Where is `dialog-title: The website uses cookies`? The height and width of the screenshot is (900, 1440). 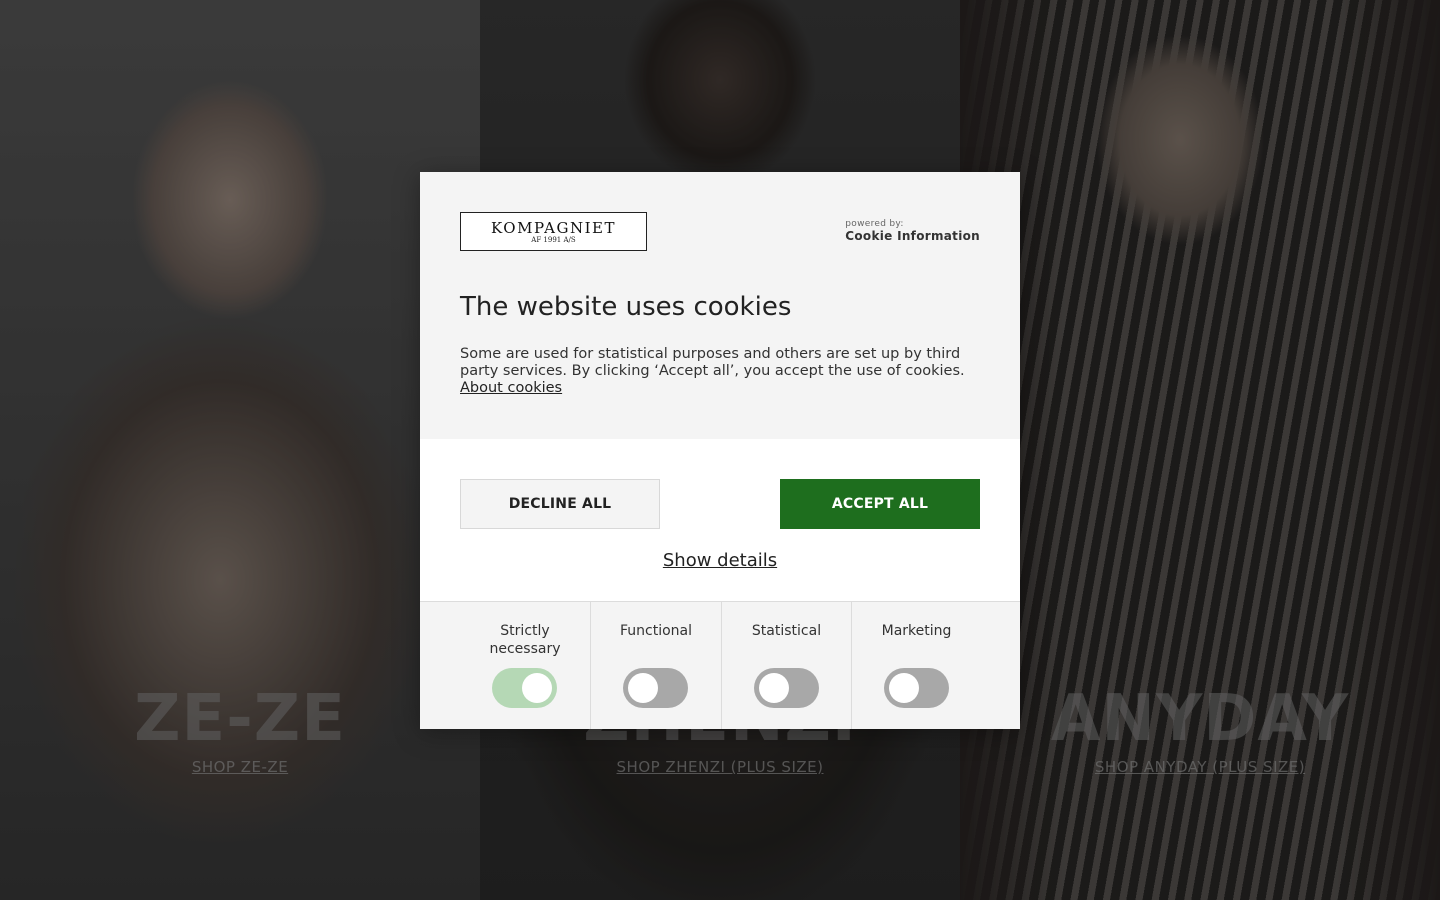
dialog-title: The website uses cookies is located at coordinates (626, 307).